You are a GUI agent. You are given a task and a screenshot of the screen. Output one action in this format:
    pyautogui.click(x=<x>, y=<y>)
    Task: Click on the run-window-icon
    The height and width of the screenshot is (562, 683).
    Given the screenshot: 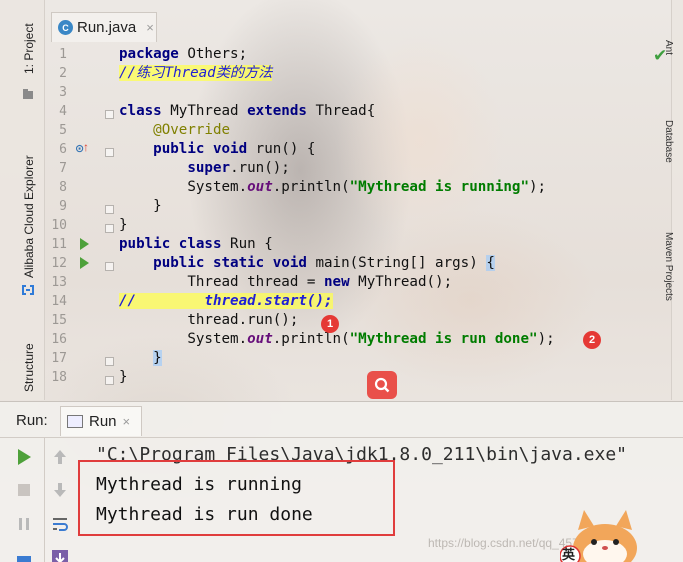 What is the action you would take?
    pyautogui.click(x=75, y=421)
    